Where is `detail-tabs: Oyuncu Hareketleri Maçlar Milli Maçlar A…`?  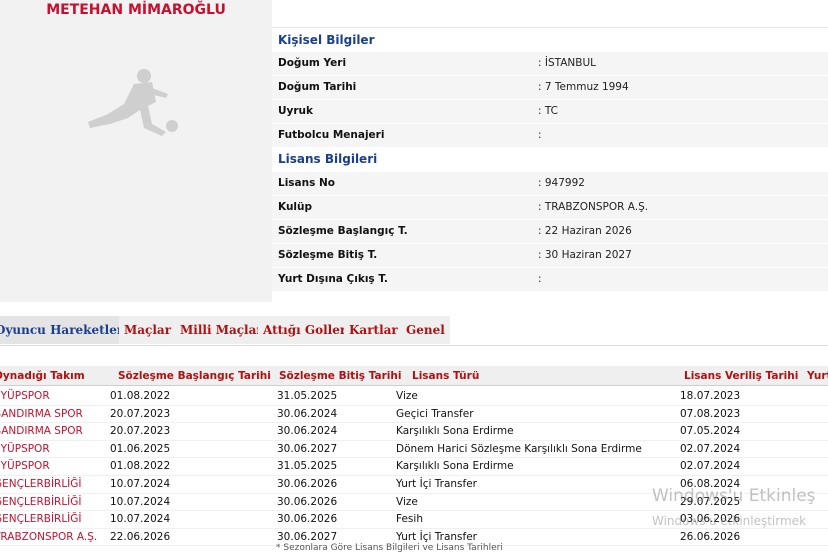
detail-tabs: Oyuncu Hareketleri Maçlar Milli Maçlar A… is located at coordinates (414, 331).